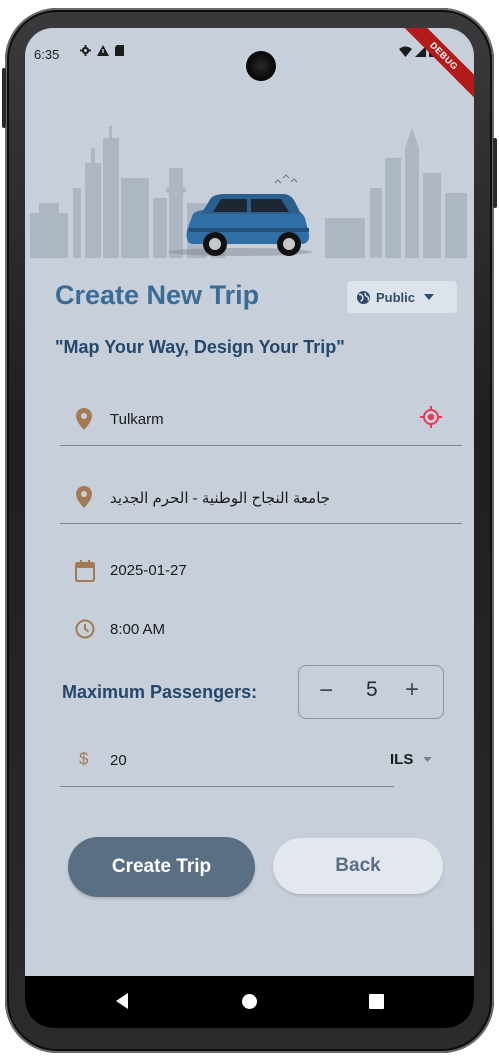  I want to click on gear-icon, so click(85, 50).